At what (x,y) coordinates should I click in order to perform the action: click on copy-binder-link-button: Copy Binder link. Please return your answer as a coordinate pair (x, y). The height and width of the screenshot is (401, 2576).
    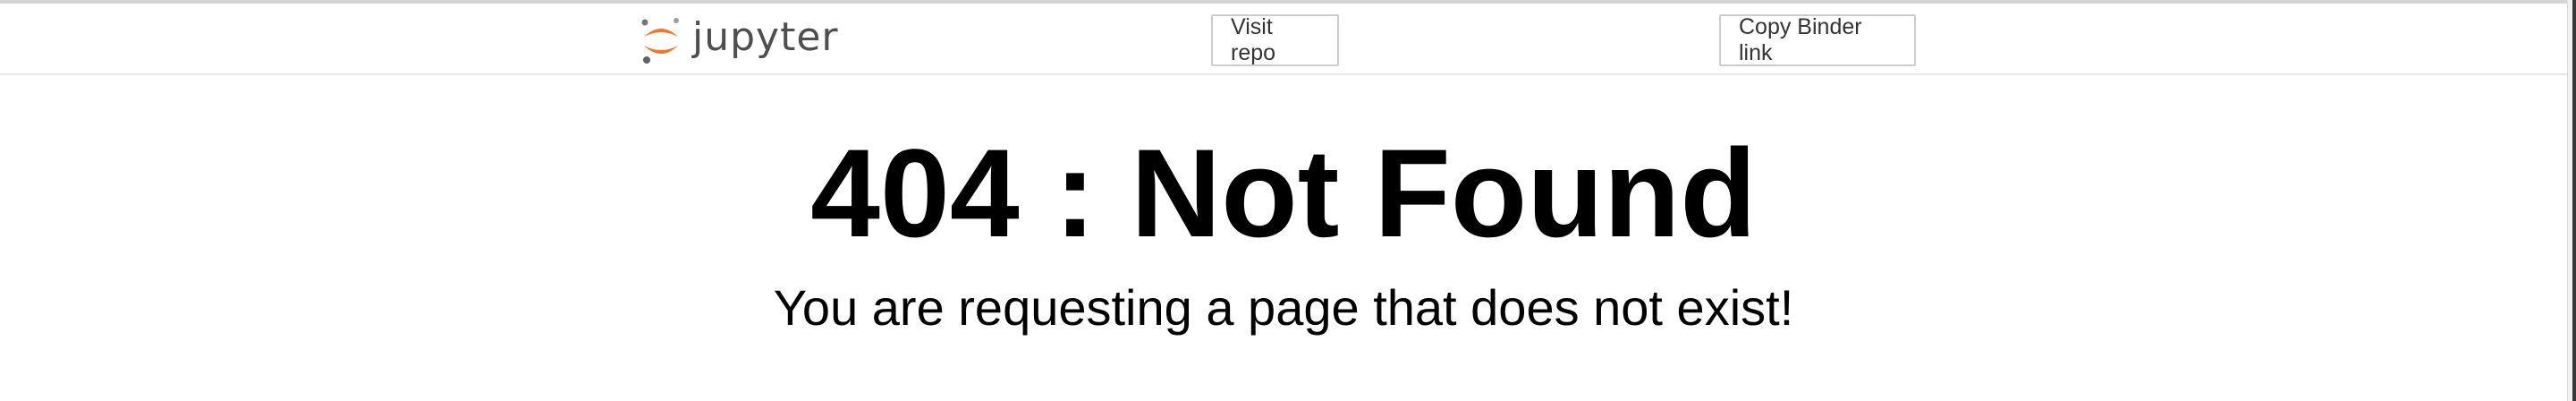
    Looking at the image, I should click on (1817, 40).